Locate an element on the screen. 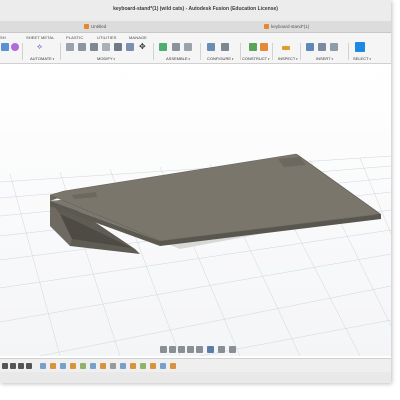 The image size is (400, 400). joint-icon is located at coordinates (176, 47).